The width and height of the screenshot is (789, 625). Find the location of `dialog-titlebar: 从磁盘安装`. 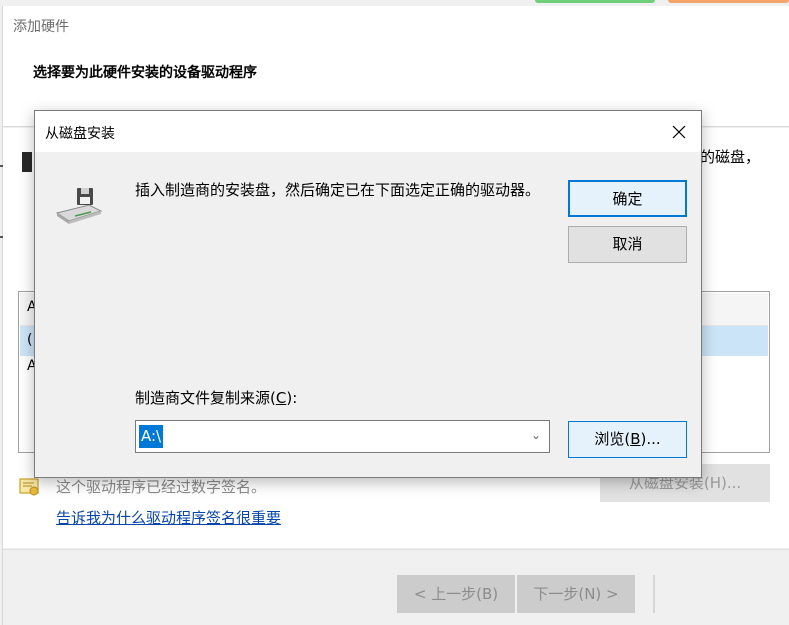

dialog-titlebar: 从磁盘安装 is located at coordinates (368, 131).